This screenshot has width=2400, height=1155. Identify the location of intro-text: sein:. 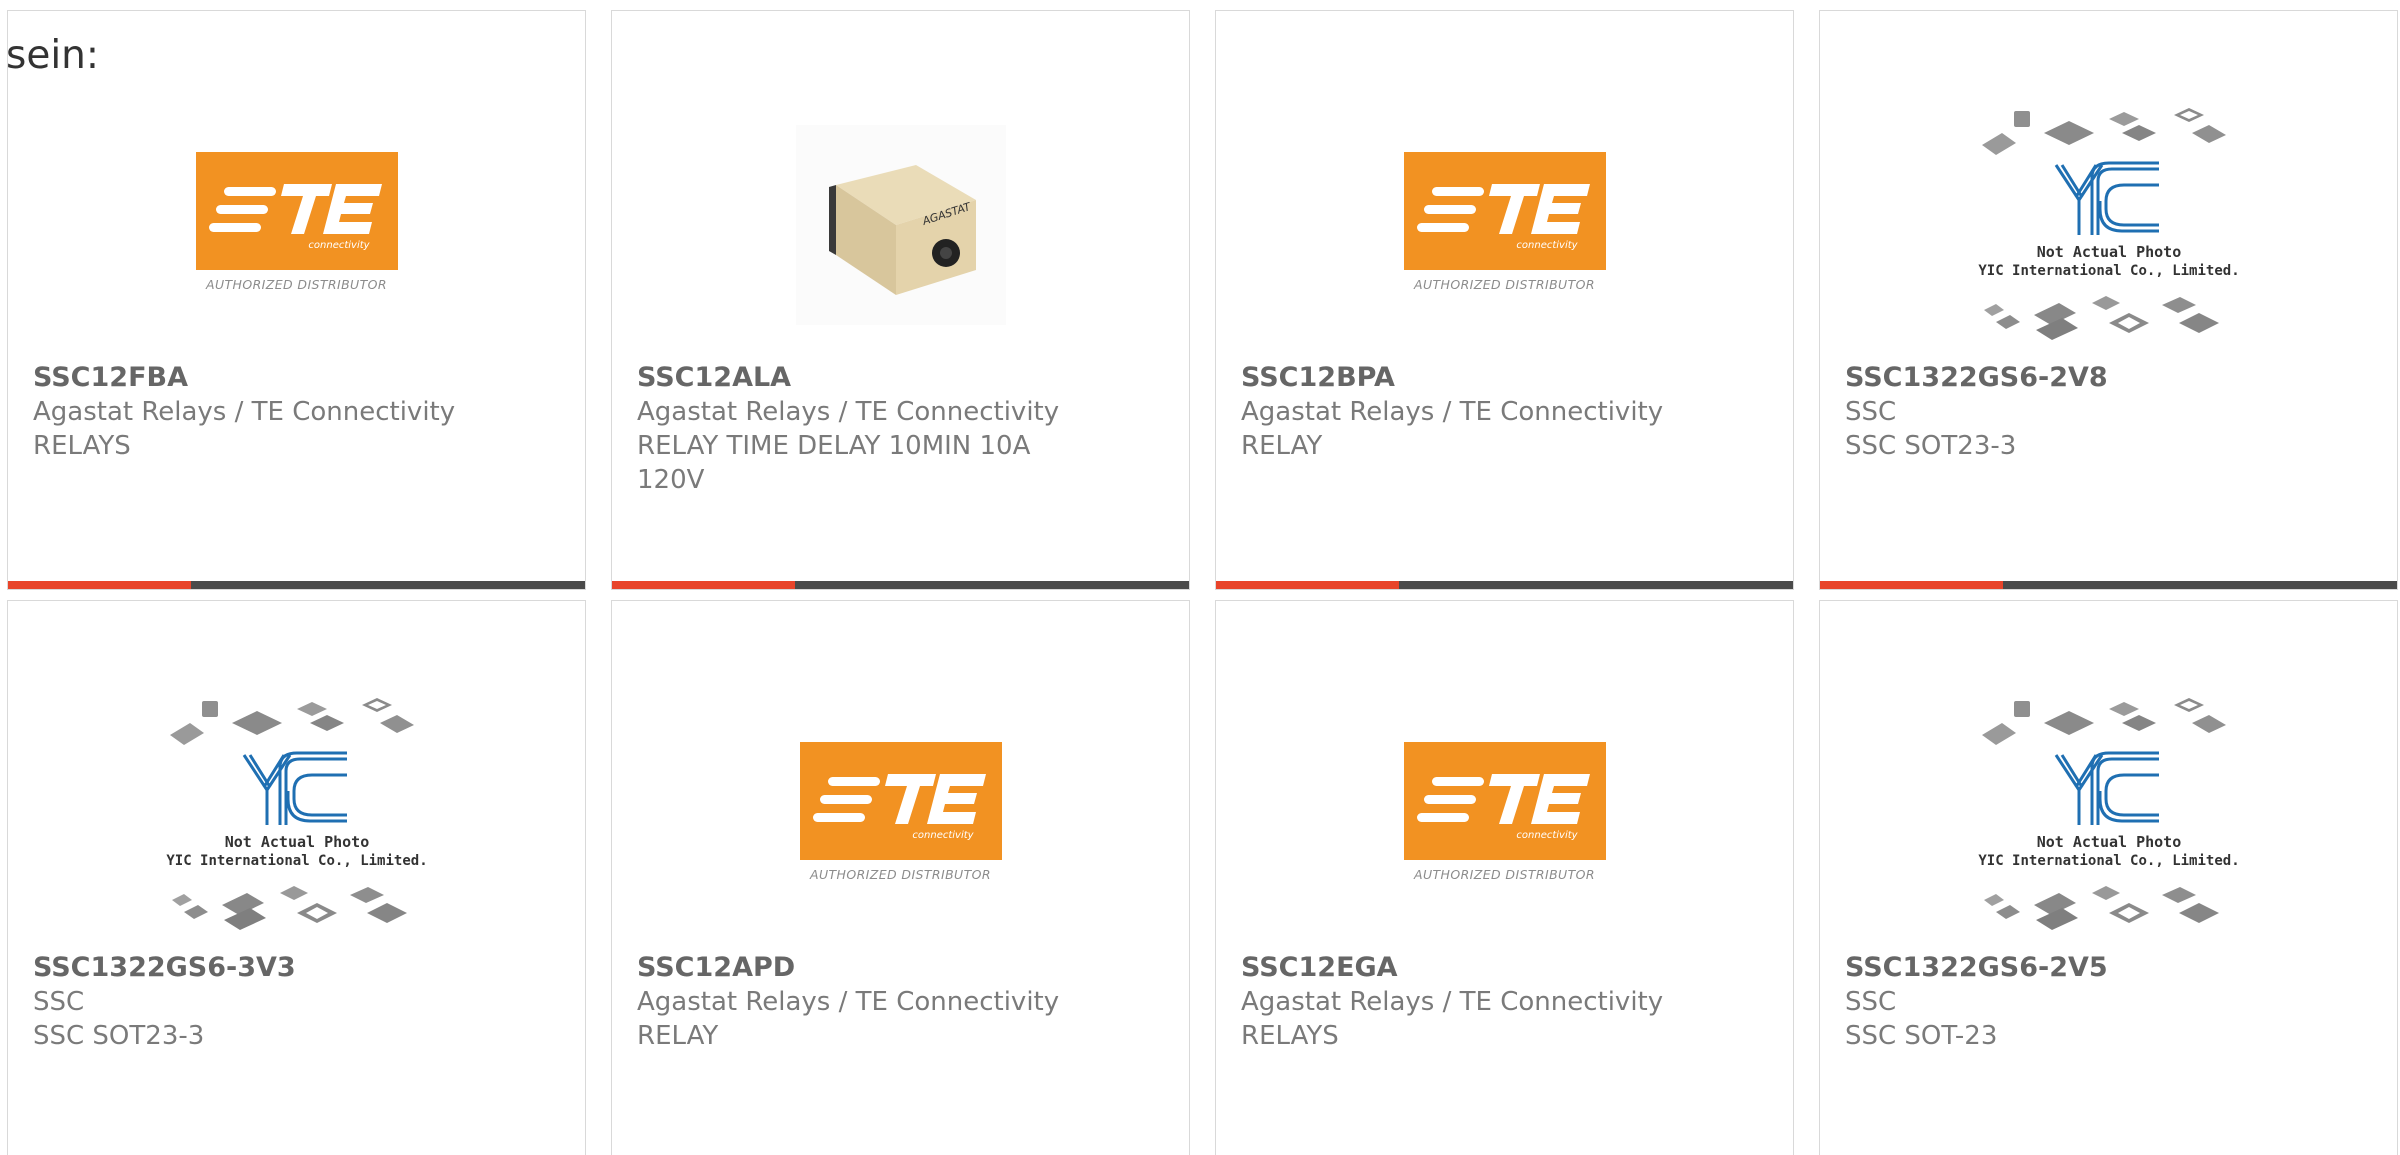
(53, 55).